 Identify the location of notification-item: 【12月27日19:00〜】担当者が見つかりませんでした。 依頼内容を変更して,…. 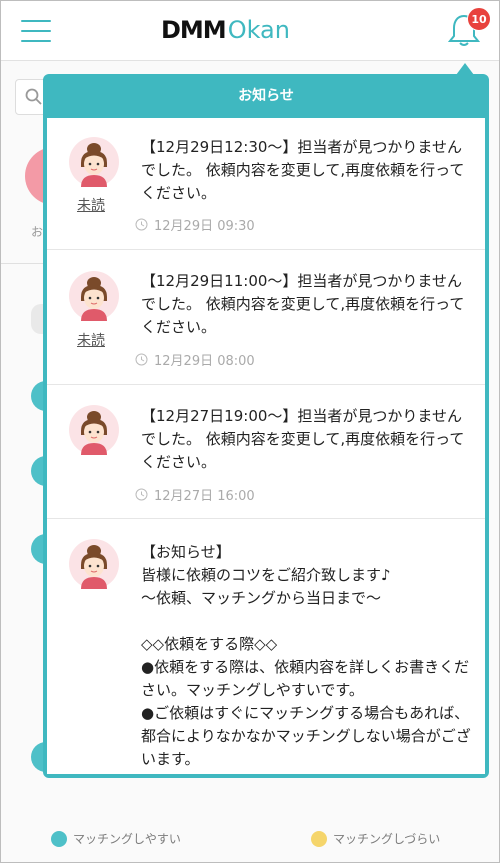
(266, 452).